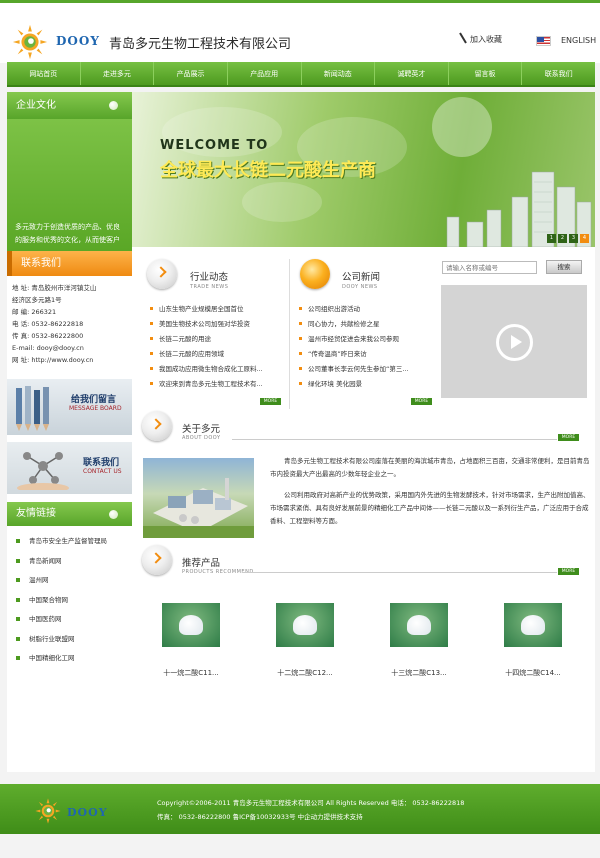  I want to click on about-subtitle: ABOUT DOOY, so click(201, 438).